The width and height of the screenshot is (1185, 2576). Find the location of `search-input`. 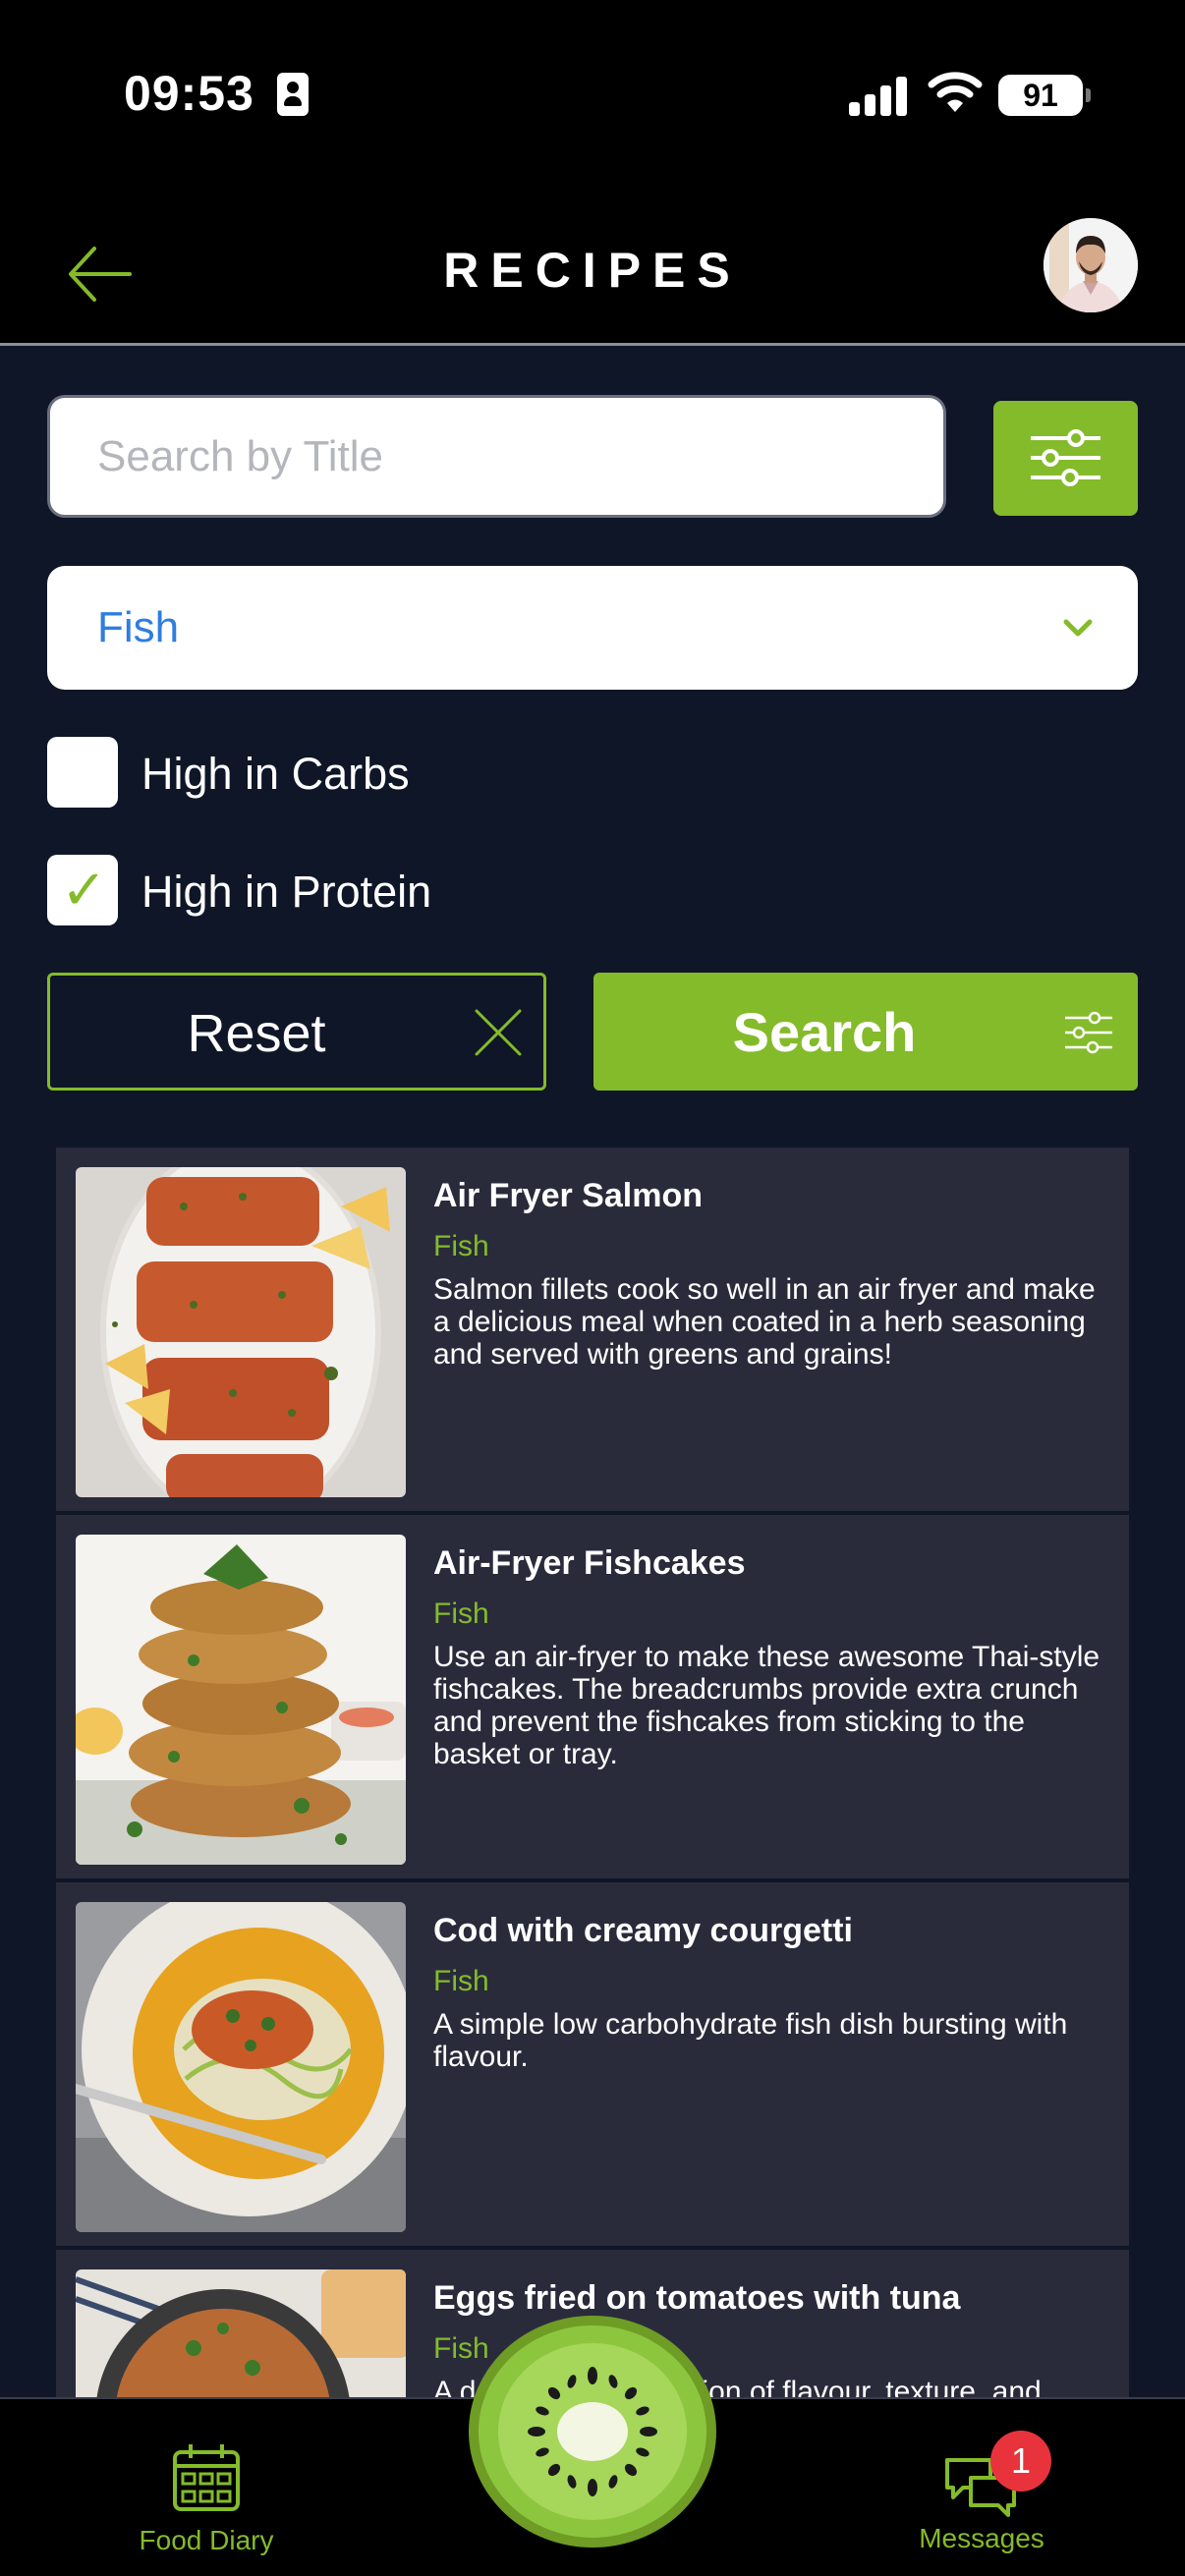

search-input is located at coordinates (497, 456).